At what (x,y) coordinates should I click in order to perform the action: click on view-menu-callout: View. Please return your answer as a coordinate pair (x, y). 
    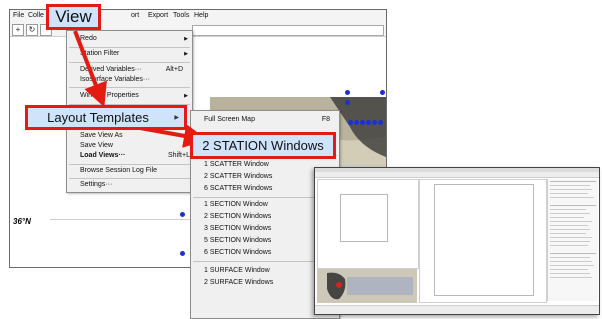
    Looking at the image, I should click on (73, 17).